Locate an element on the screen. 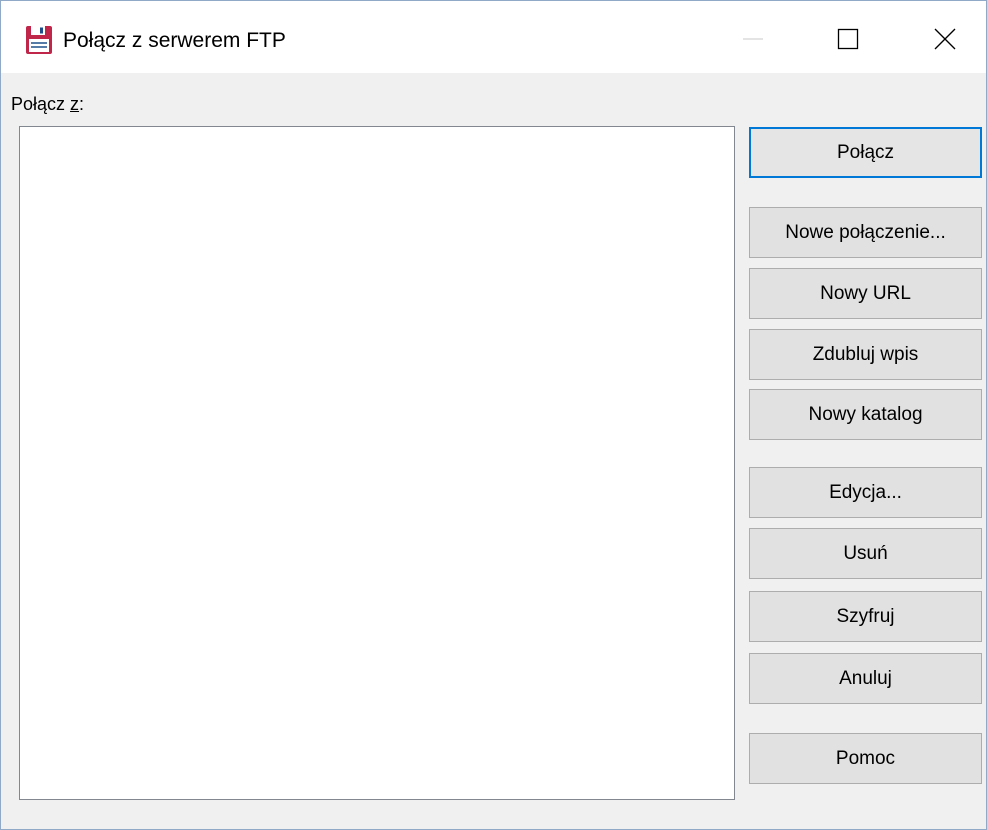 This screenshot has height=830, width=987. minimize-icon is located at coordinates (753, 41).